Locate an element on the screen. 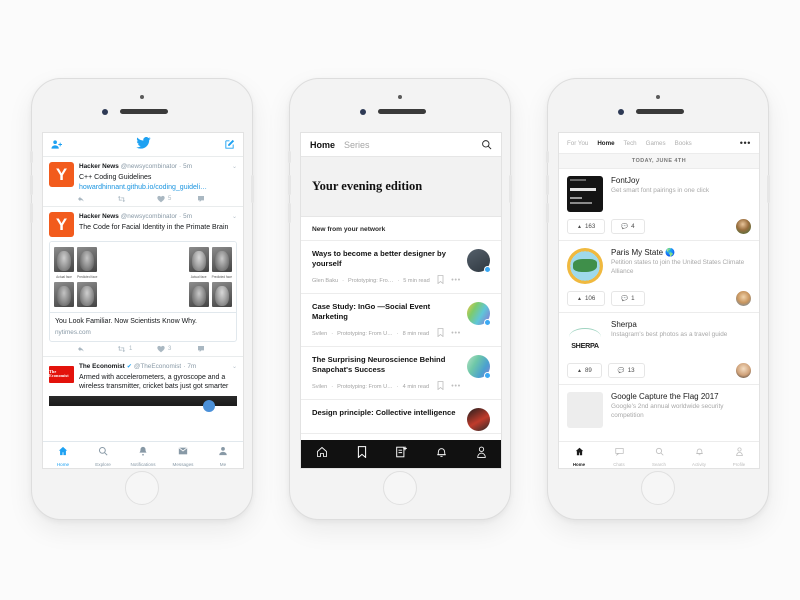 This screenshot has height=600, width=800. tweet-actions: 5 is located at coordinates (143, 199).